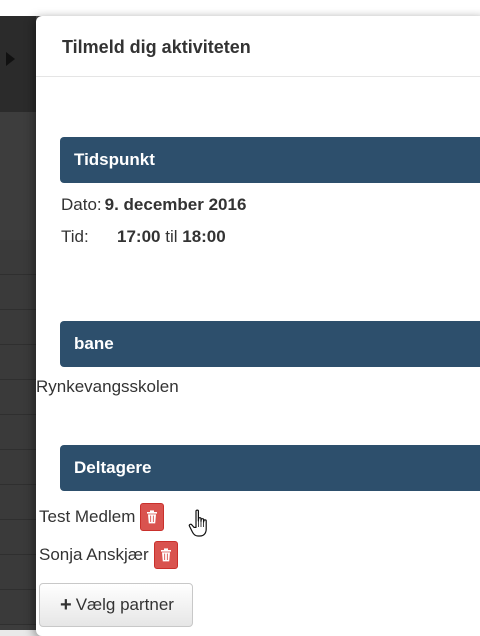  I want to click on time-end: 18:00, so click(204, 236).